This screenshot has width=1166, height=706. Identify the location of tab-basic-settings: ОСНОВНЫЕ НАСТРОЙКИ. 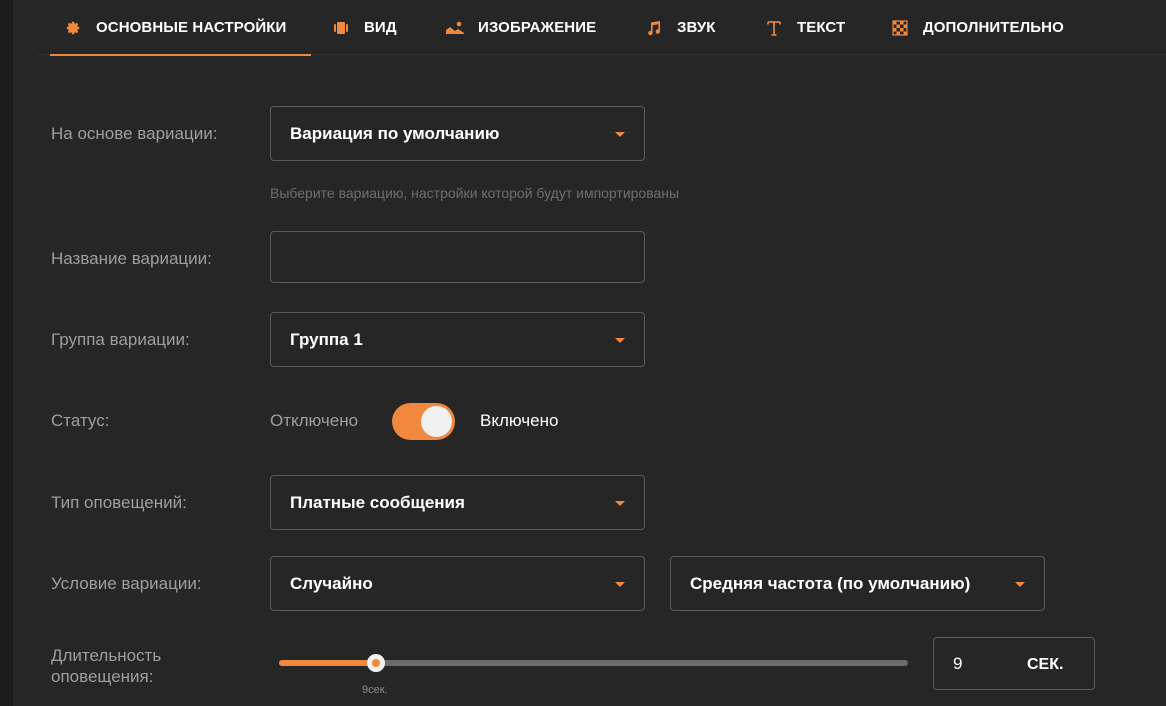
(180, 28).